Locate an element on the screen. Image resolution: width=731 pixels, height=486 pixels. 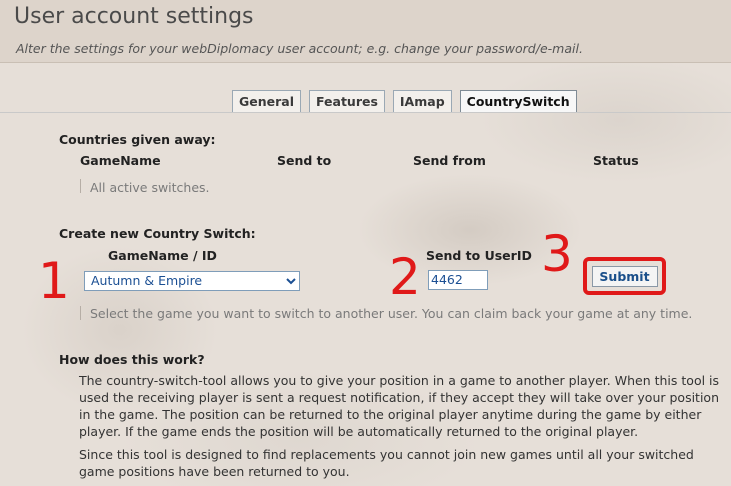
submit-highlight: Submit is located at coordinates (624, 276).